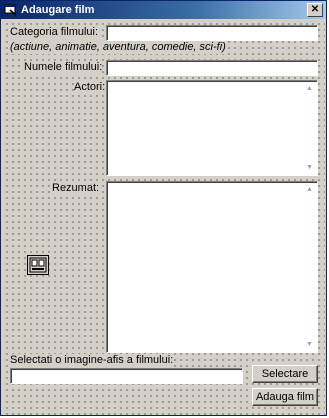 Image resolution: width=329 pixels, height=418 pixels. What do you see at coordinates (126, 376) in the screenshot?
I see `poster-path-input` at bounding box center [126, 376].